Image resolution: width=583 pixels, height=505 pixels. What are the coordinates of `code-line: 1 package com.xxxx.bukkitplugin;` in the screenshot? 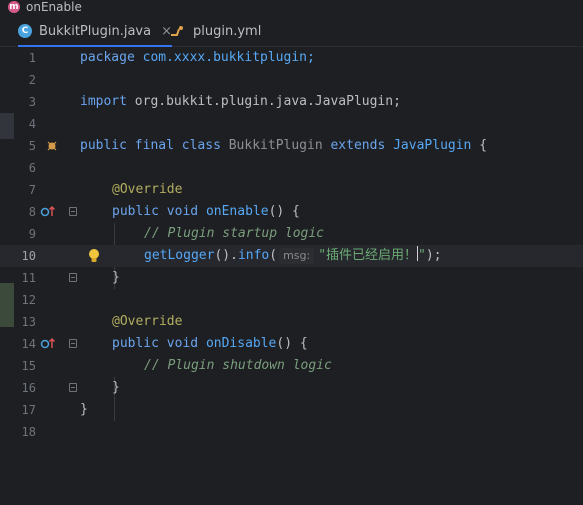 It's located at (291, 58).